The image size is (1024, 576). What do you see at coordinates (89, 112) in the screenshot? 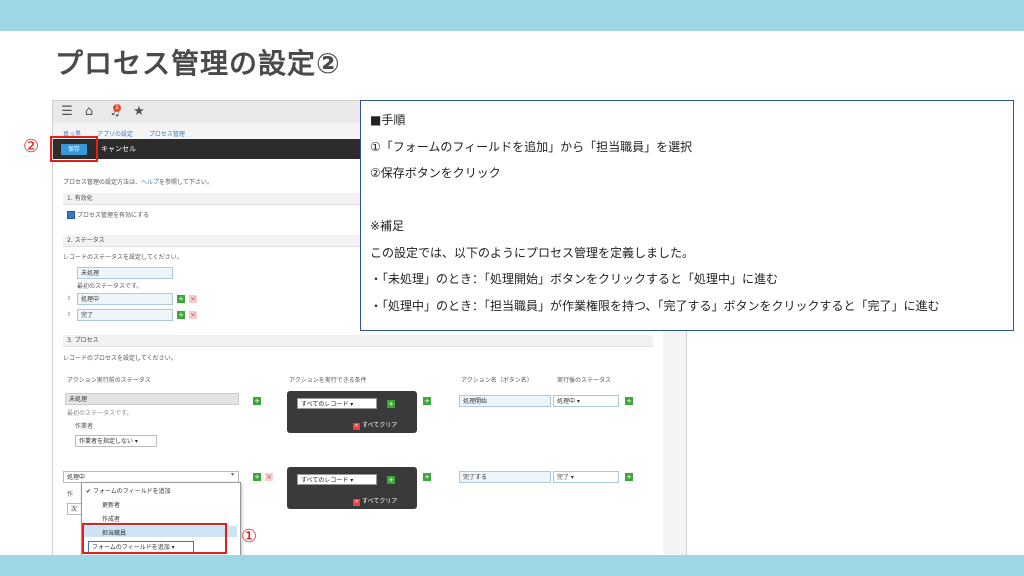
I see `home-icon: ⌂` at bounding box center [89, 112].